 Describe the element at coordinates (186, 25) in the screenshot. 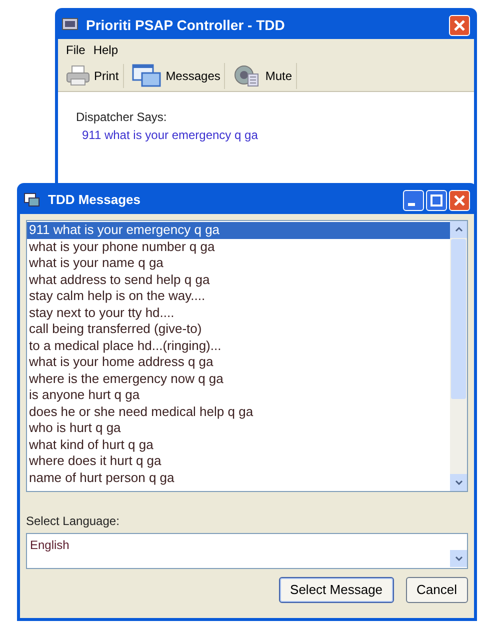

I see `window-title: Prioriti PSAP Controller - TDD` at that location.